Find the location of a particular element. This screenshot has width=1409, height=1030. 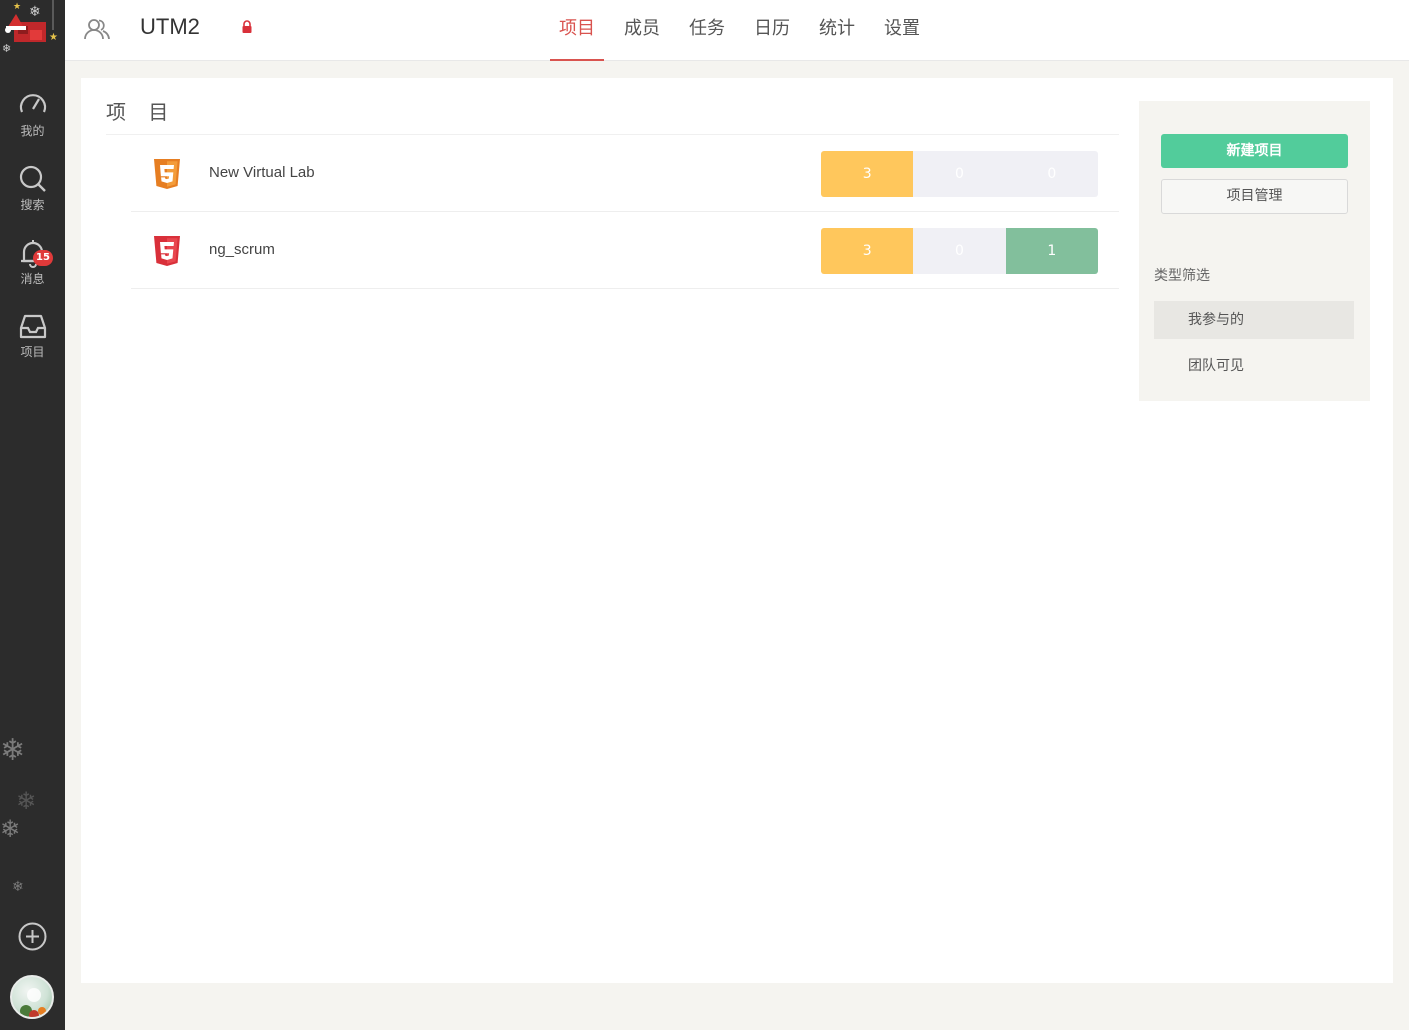

new-project-button: 新建项目 is located at coordinates (1254, 151).